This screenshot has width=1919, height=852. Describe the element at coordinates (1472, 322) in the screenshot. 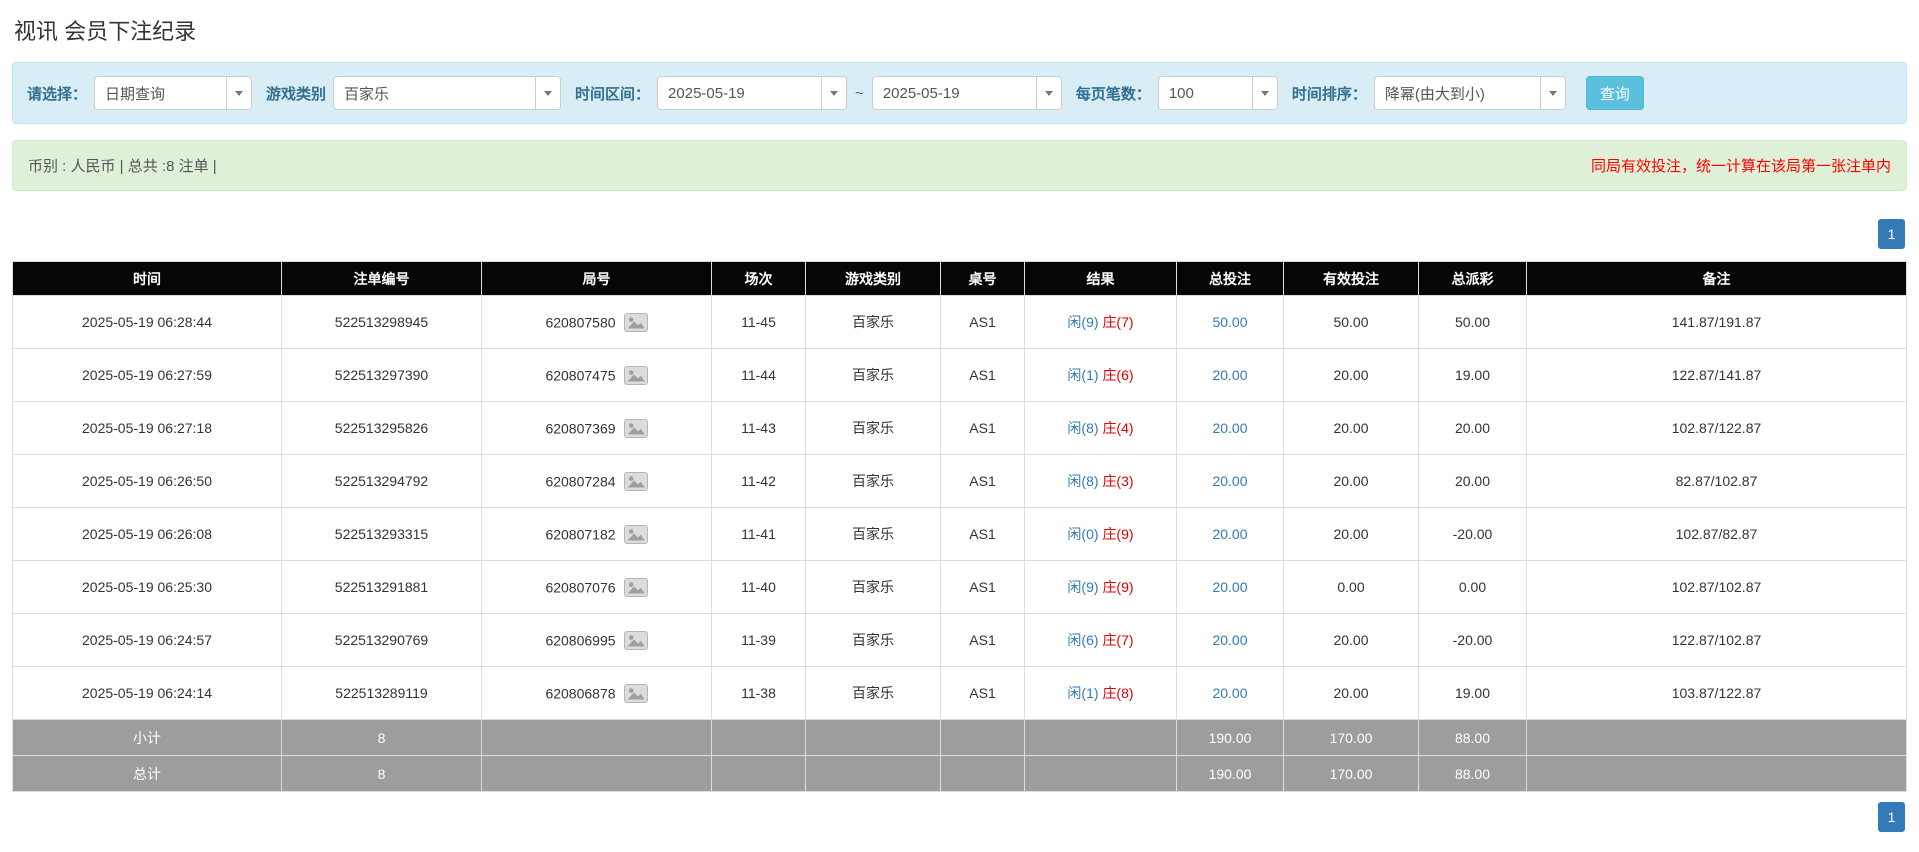

I see `cell-payout: 50.00` at that location.